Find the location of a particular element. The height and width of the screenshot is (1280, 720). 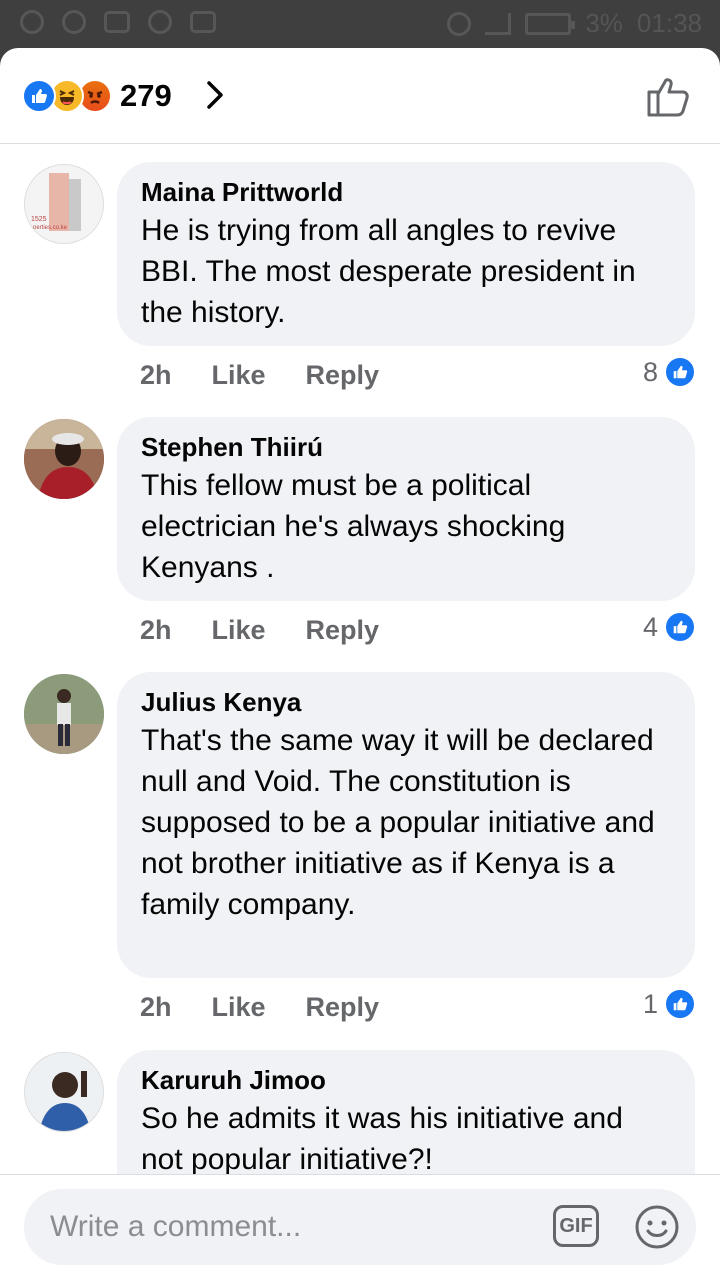

comment-author: Maina Prittworld is located at coordinates (406, 192).